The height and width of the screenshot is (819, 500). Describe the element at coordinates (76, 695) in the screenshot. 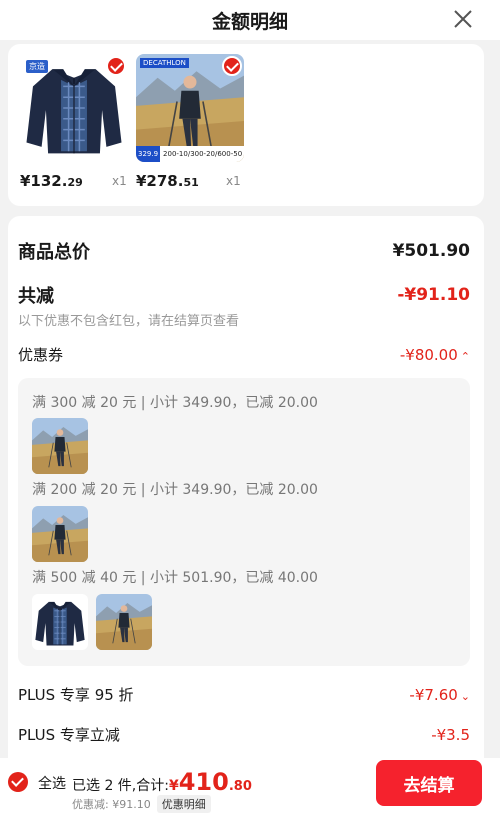

I see `plus-discount-label: PLUS 专享 95 折` at that location.